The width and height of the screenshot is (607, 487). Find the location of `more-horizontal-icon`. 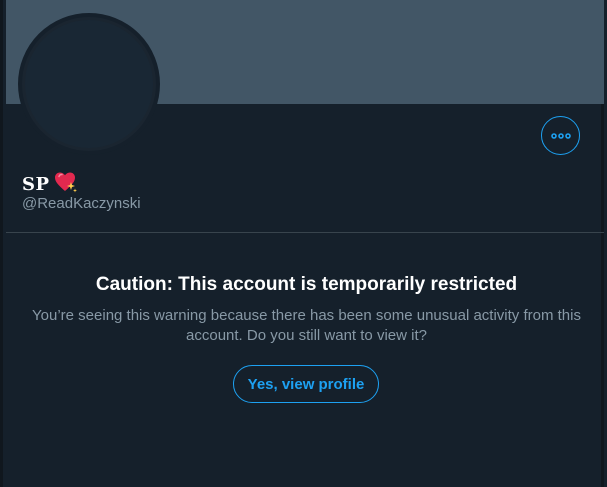

more-horizontal-icon is located at coordinates (560, 135).